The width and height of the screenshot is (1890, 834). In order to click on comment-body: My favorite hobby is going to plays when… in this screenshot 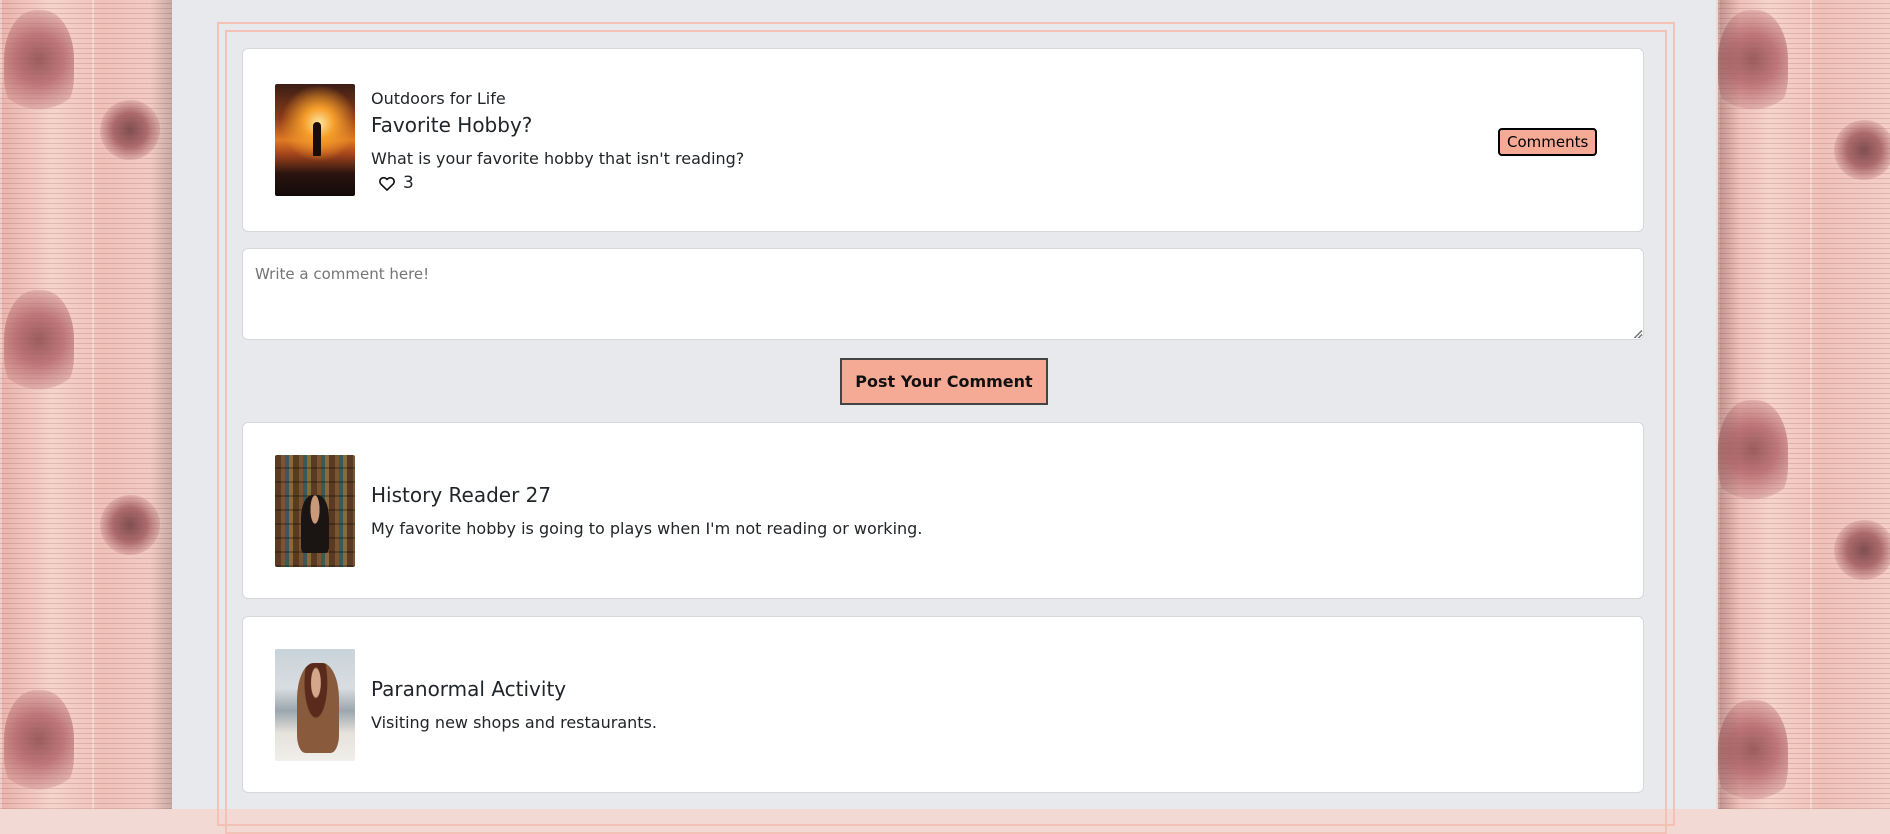, I will do `click(647, 528)`.